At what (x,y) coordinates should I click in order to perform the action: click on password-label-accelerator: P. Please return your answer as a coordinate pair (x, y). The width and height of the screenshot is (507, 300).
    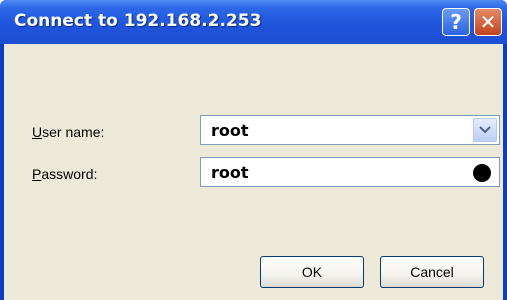
    Looking at the image, I should click on (37, 174).